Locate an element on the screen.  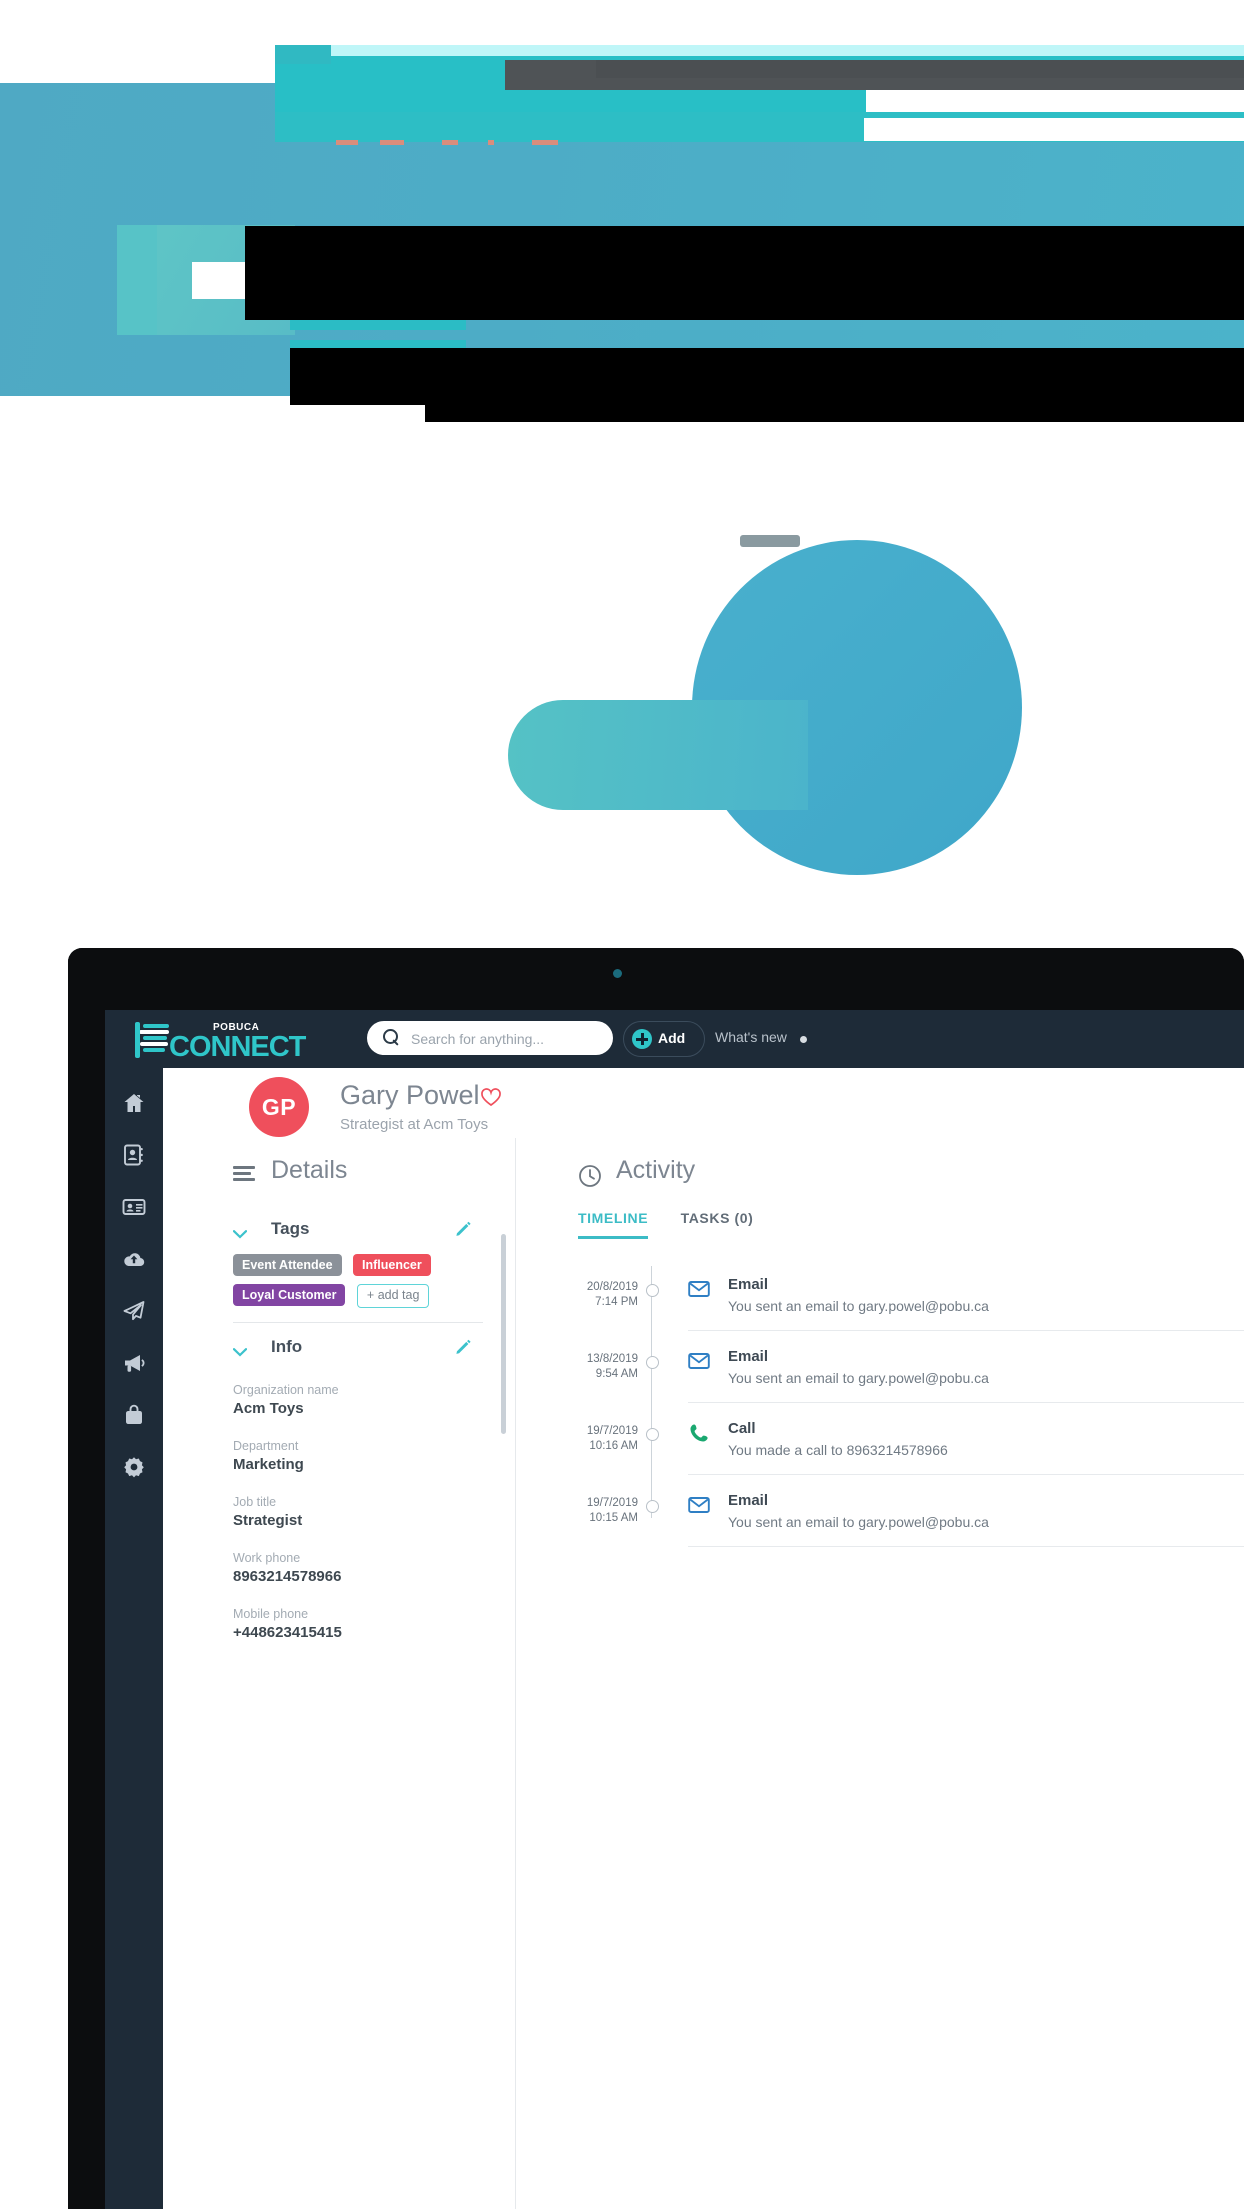
add-tag-button: + add tag is located at coordinates (393, 1296).